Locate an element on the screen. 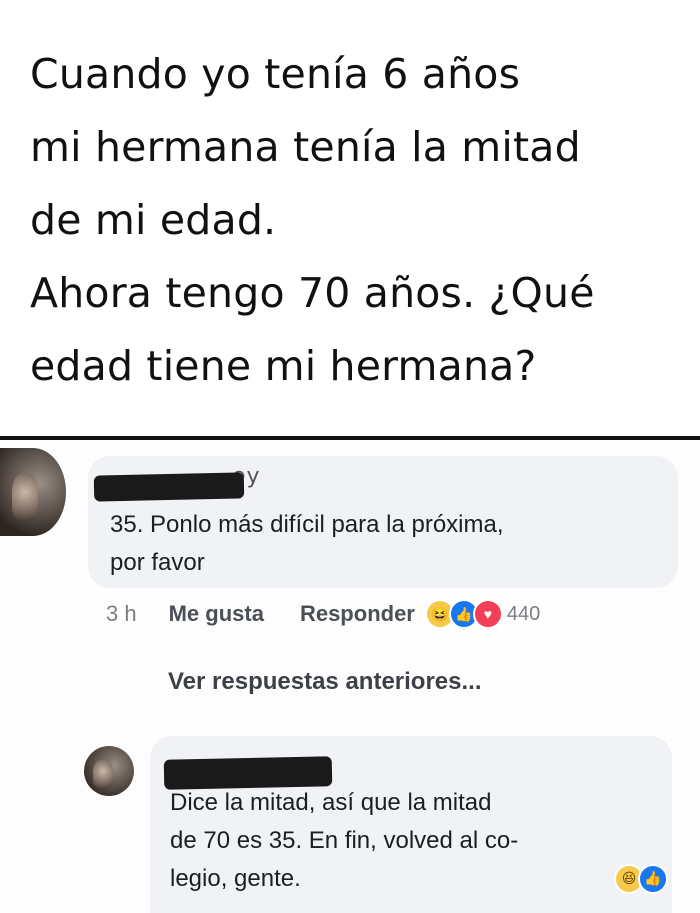 This screenshot has width=700, height=913. reply-line: de 70 es 35. En fin, volved al co- is located at coordinates (344, 840).